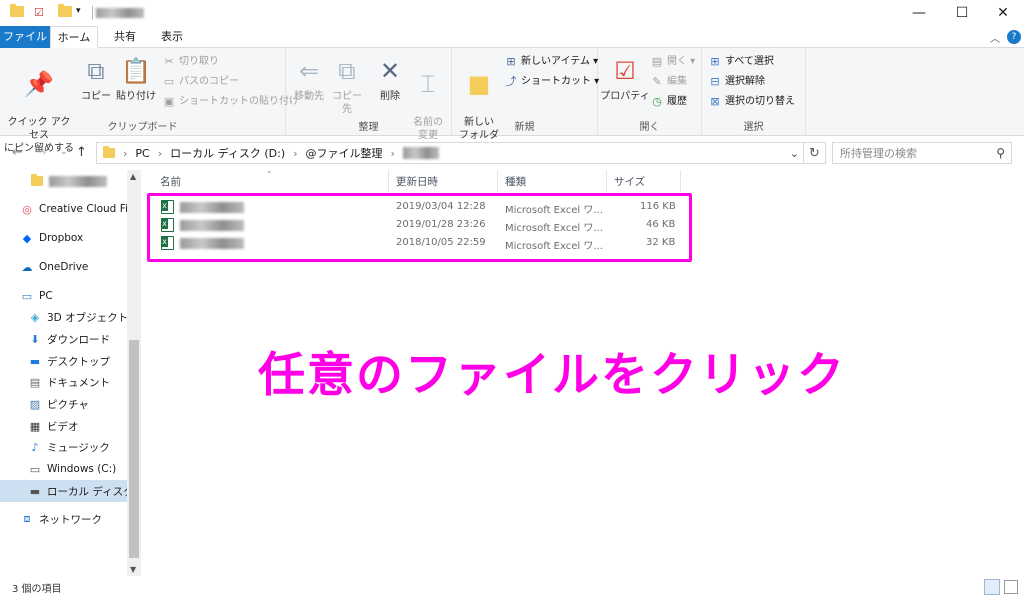  Describe the element at coordinates (96, 70) in the screenshot. I see `copy-icon: ⧉` at that location.